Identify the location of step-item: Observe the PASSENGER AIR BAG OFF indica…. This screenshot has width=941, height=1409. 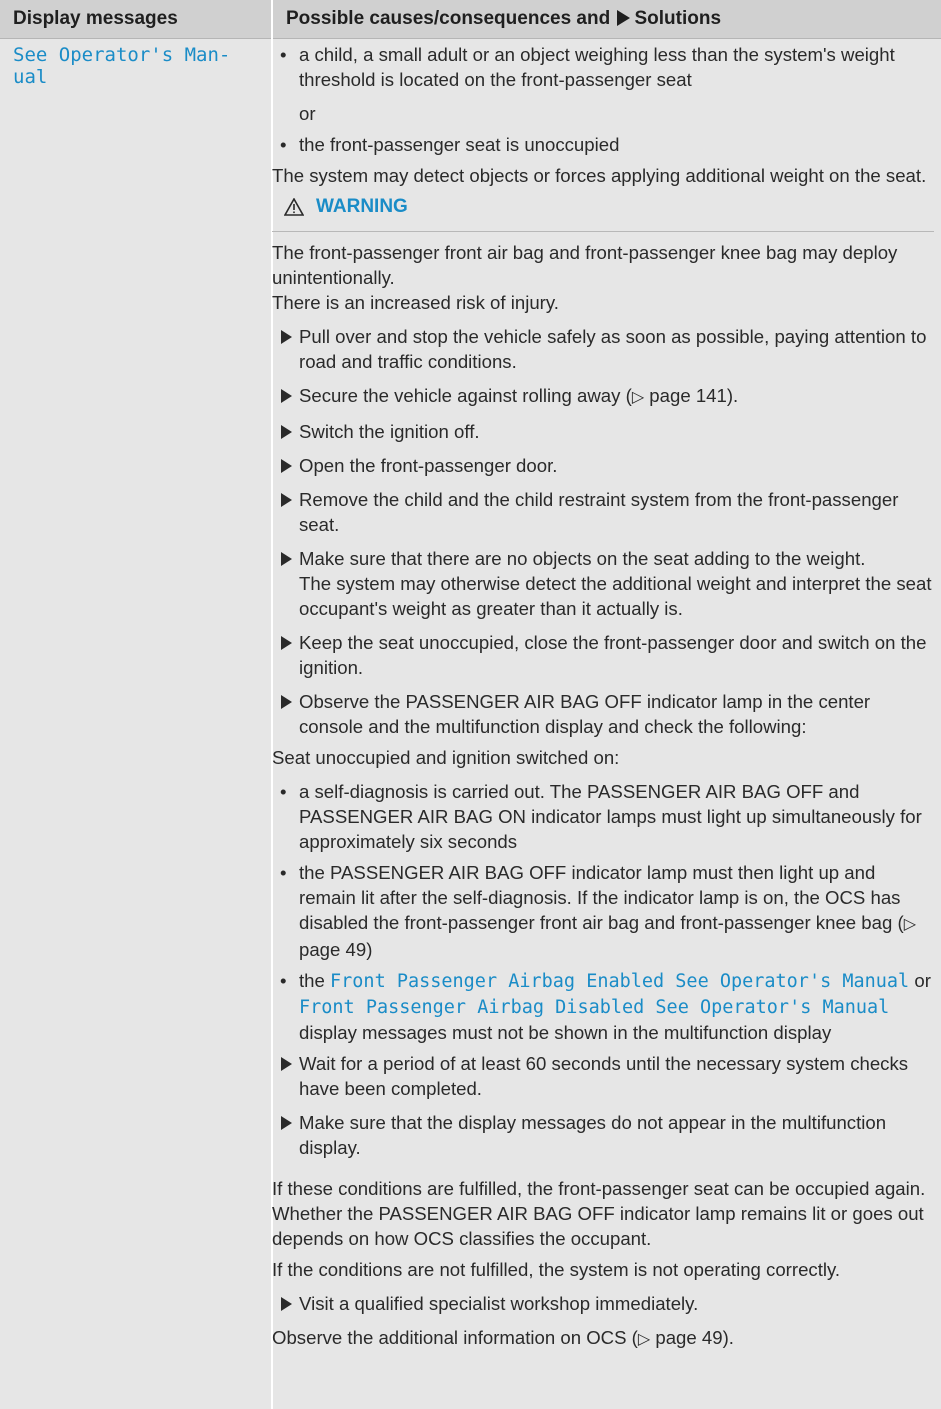
(603, 714).